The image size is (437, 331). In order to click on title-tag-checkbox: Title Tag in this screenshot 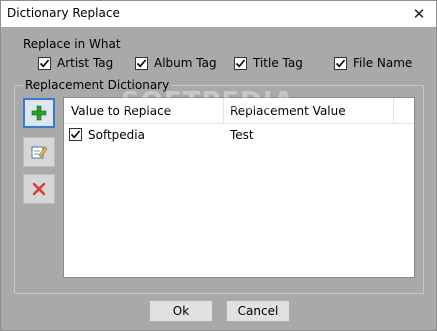, I will do `click(268, 63)`.